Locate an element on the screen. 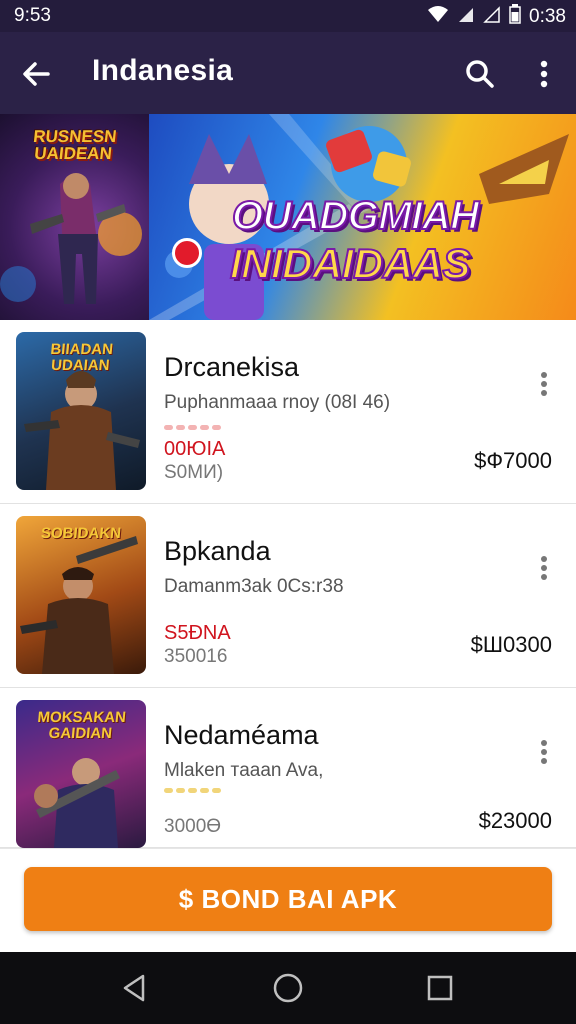 The image size is (576, 1024). nav-back-button is located at coordinates (134, 988).